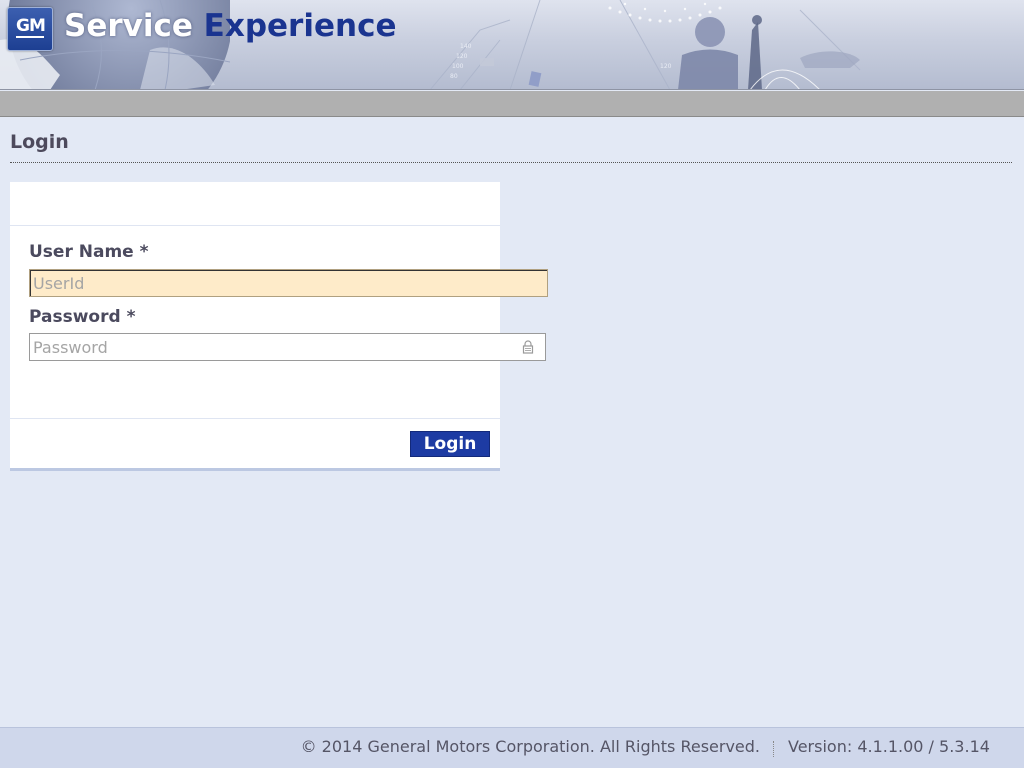  I want to click on title-divider, so click(511, 162).